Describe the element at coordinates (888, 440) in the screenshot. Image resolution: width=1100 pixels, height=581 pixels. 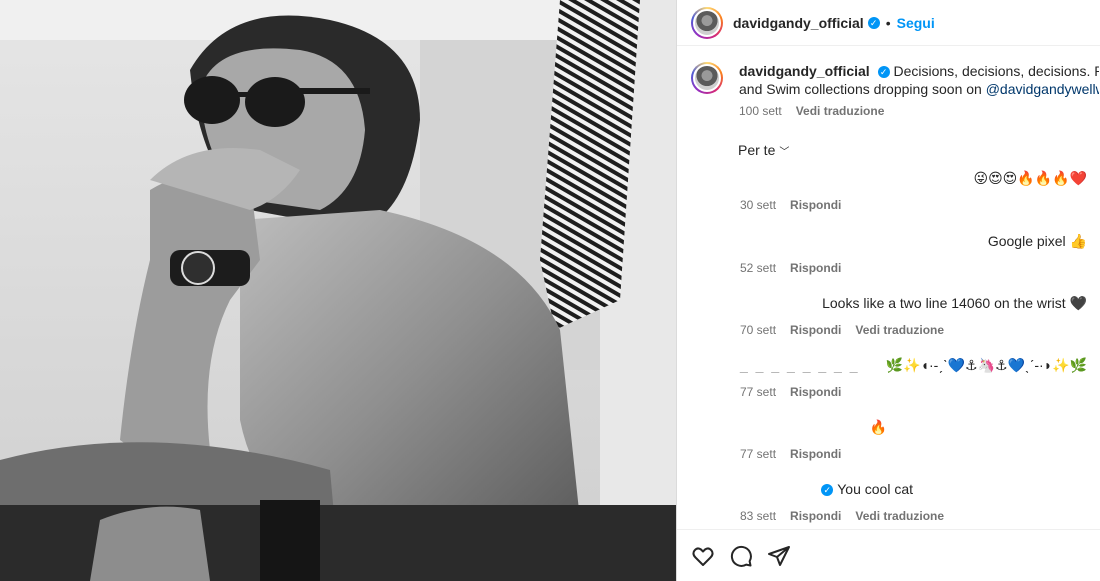
I see `comment-item: 🔥 77 sett Rispondi` at that location.